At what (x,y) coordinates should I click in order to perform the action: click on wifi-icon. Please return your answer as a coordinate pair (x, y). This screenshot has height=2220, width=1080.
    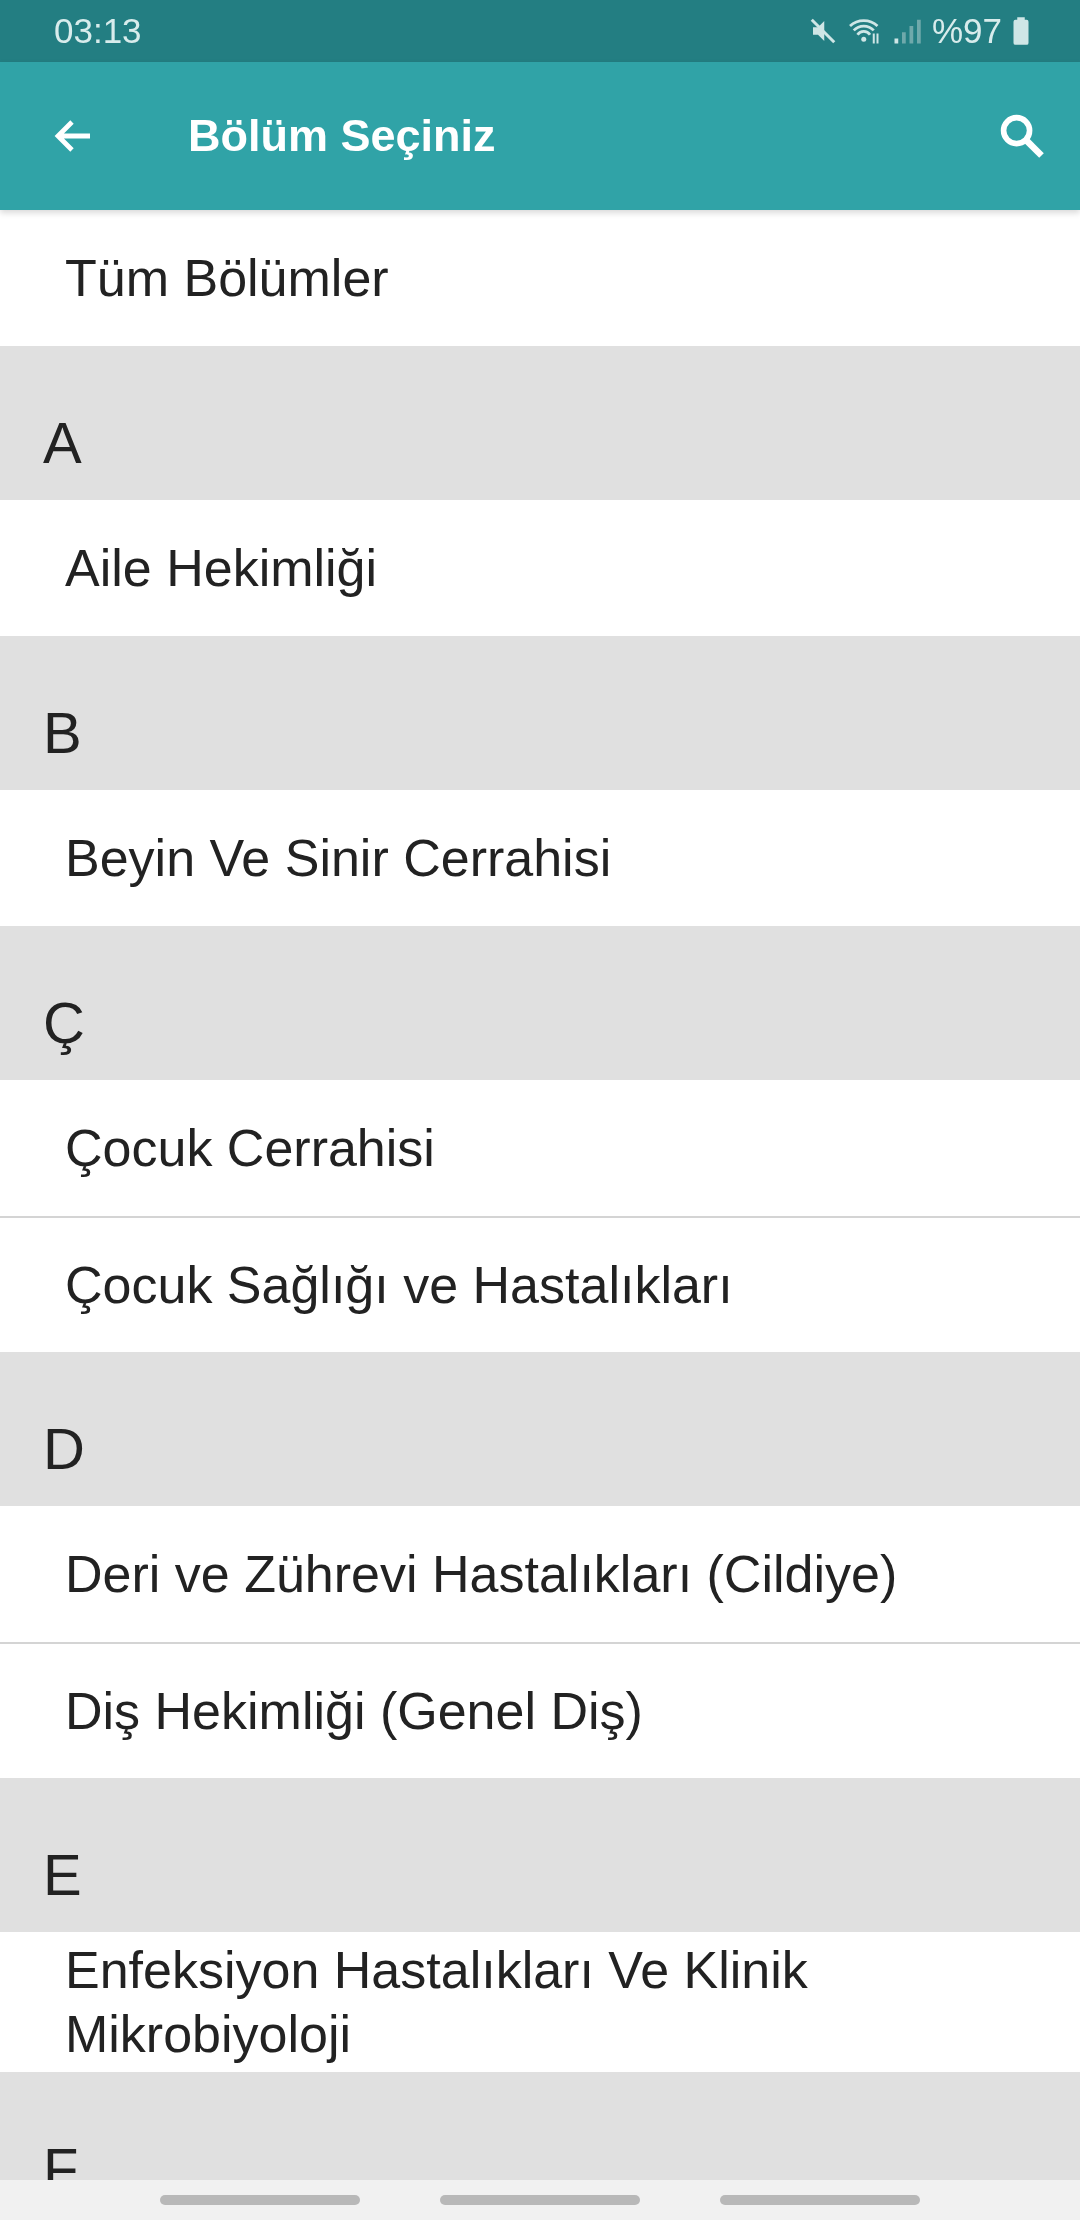
    Looking at the image, I should click on (864, 31).